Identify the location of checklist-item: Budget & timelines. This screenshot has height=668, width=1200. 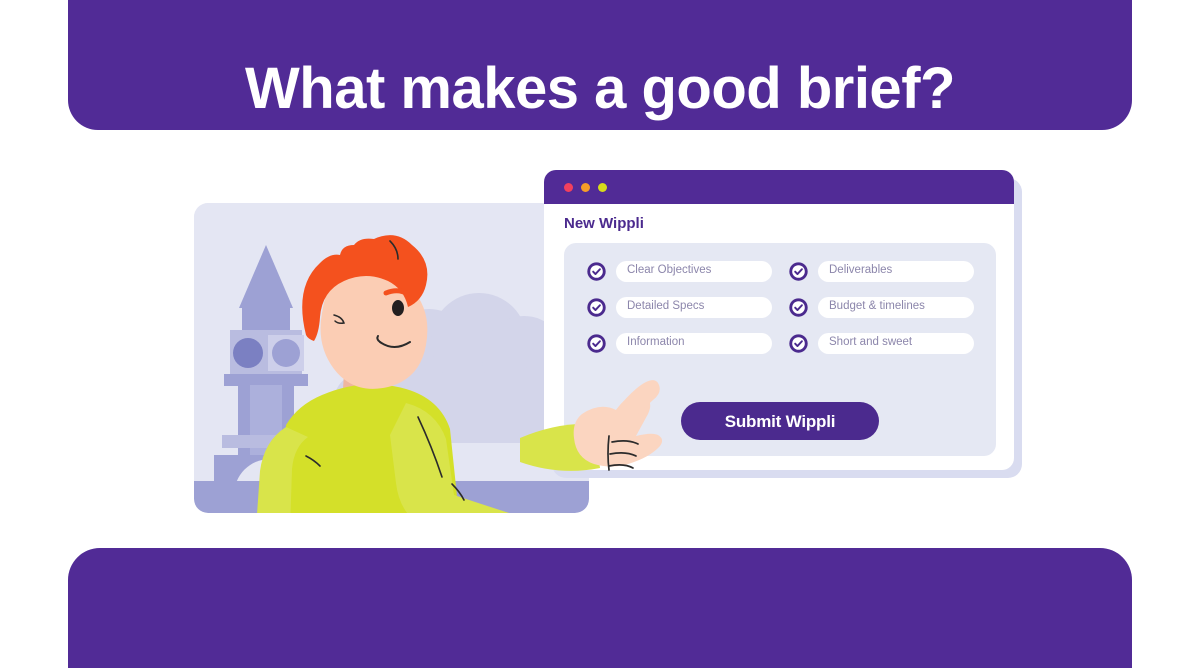
(881, 307).